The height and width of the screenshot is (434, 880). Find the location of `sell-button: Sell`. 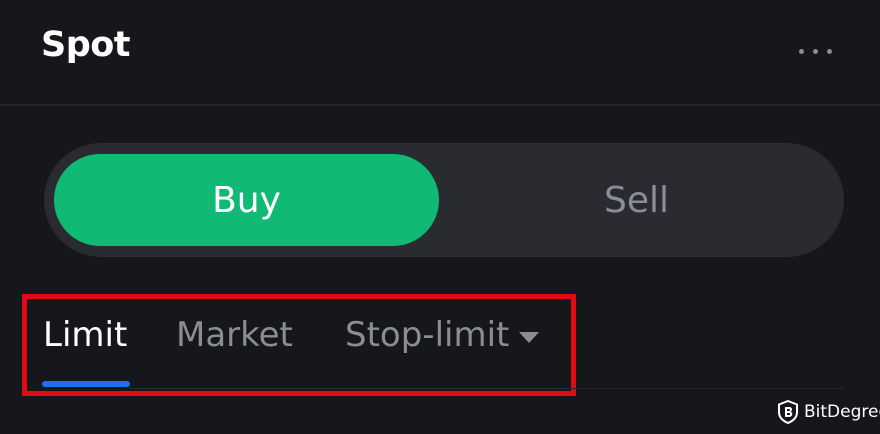

sell-button: Sell is located at coordinates (636, 200).